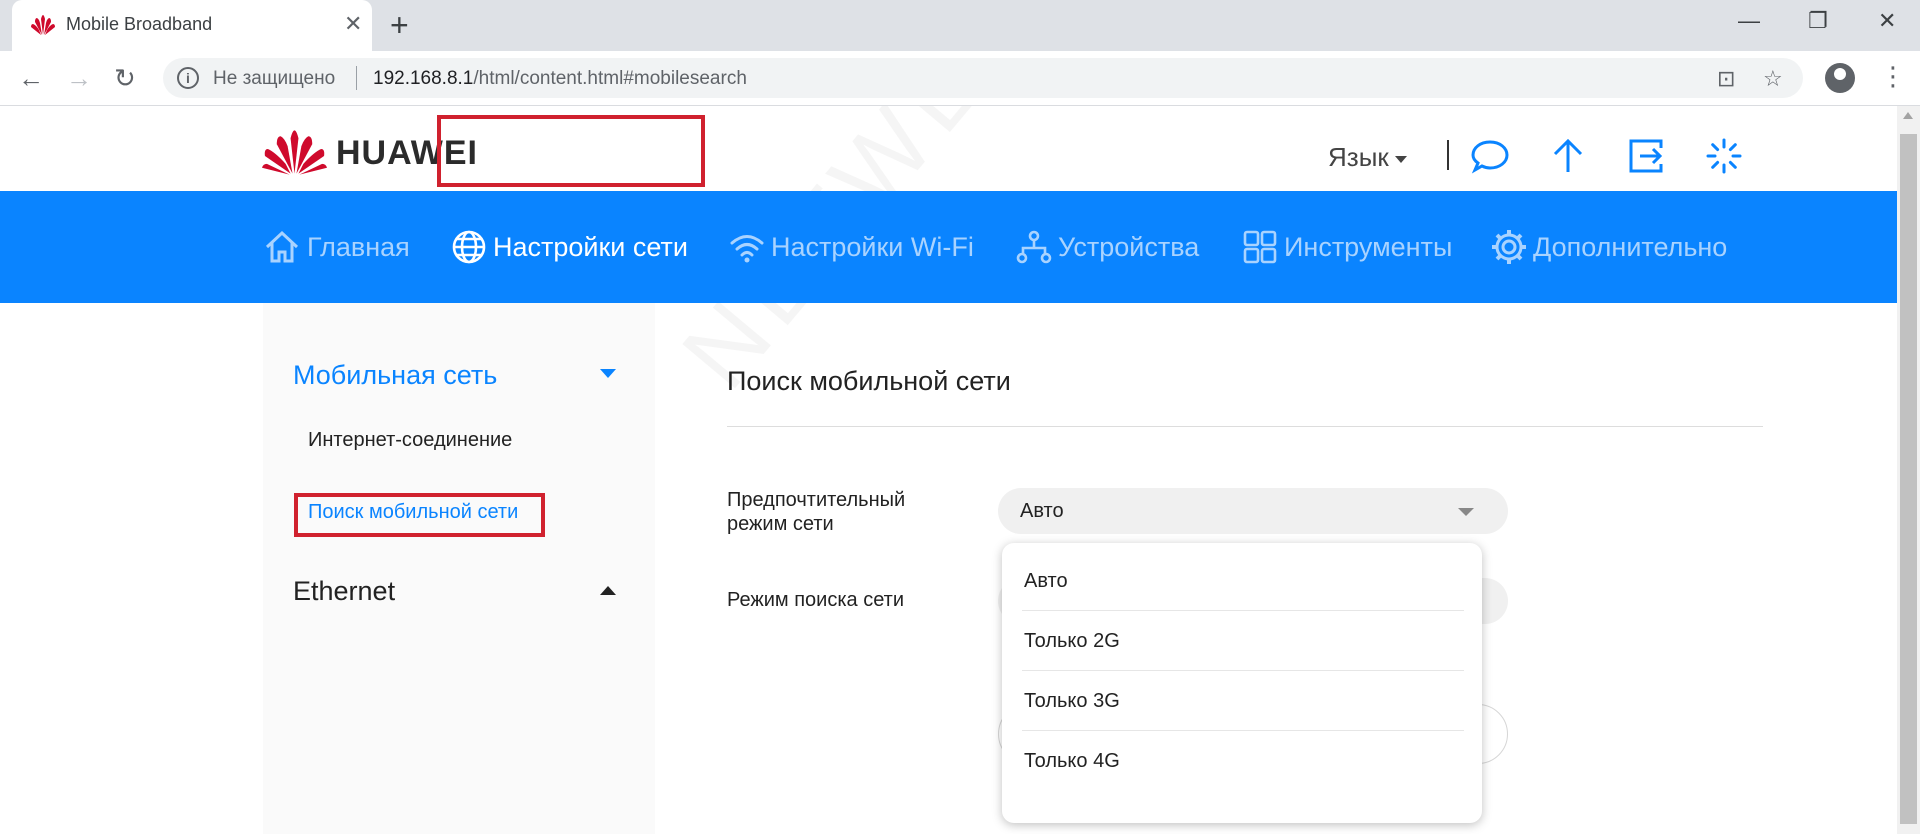 The width and height of the screenshot is (1920, 834). What do you see at coordinates (1243, 581) in the screenshot?
I see `dropdown-option-auto: Авто` at bounding box center [1243, 581].